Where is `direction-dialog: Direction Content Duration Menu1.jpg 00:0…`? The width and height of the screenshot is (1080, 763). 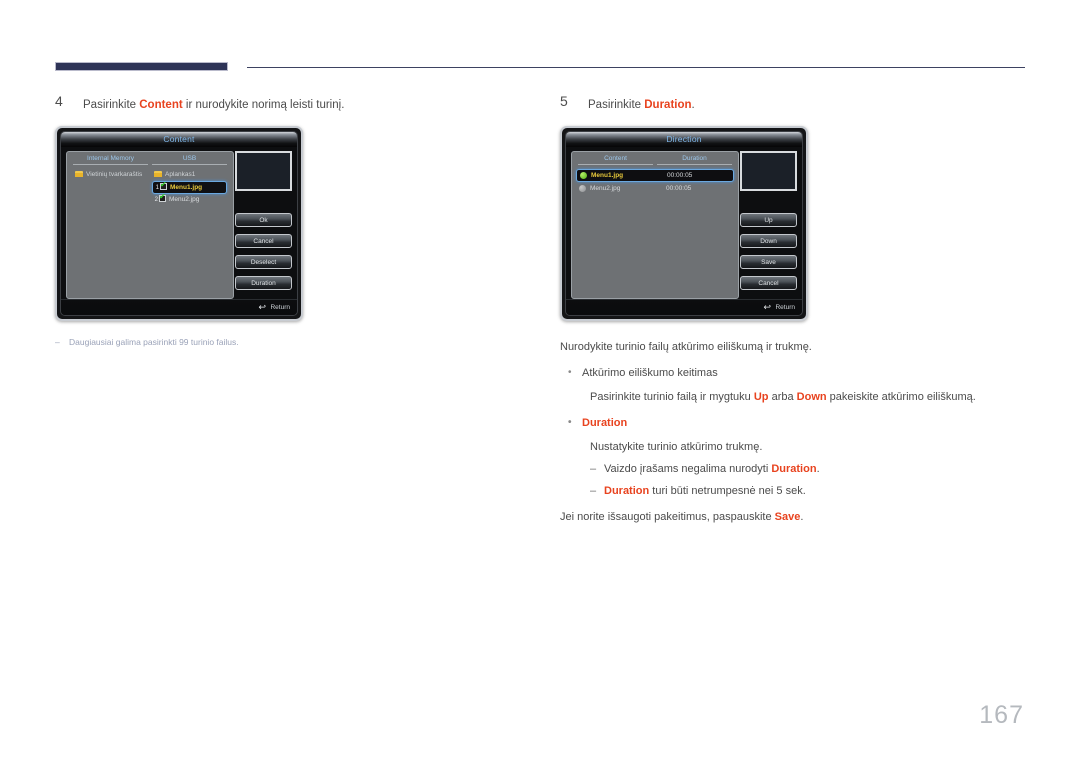
direction-dialog: Direction Content Duration Menu1.jpg 00:0… is located at coordinates (684, 223).